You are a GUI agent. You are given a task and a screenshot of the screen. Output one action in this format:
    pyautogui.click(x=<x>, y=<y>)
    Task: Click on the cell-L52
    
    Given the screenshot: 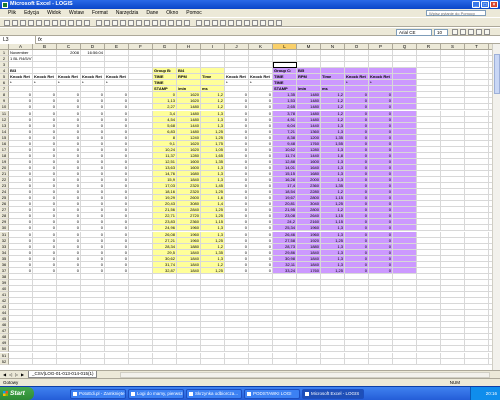 What is the action you would take?
    pyautogui.click(x=285, y=361)
    